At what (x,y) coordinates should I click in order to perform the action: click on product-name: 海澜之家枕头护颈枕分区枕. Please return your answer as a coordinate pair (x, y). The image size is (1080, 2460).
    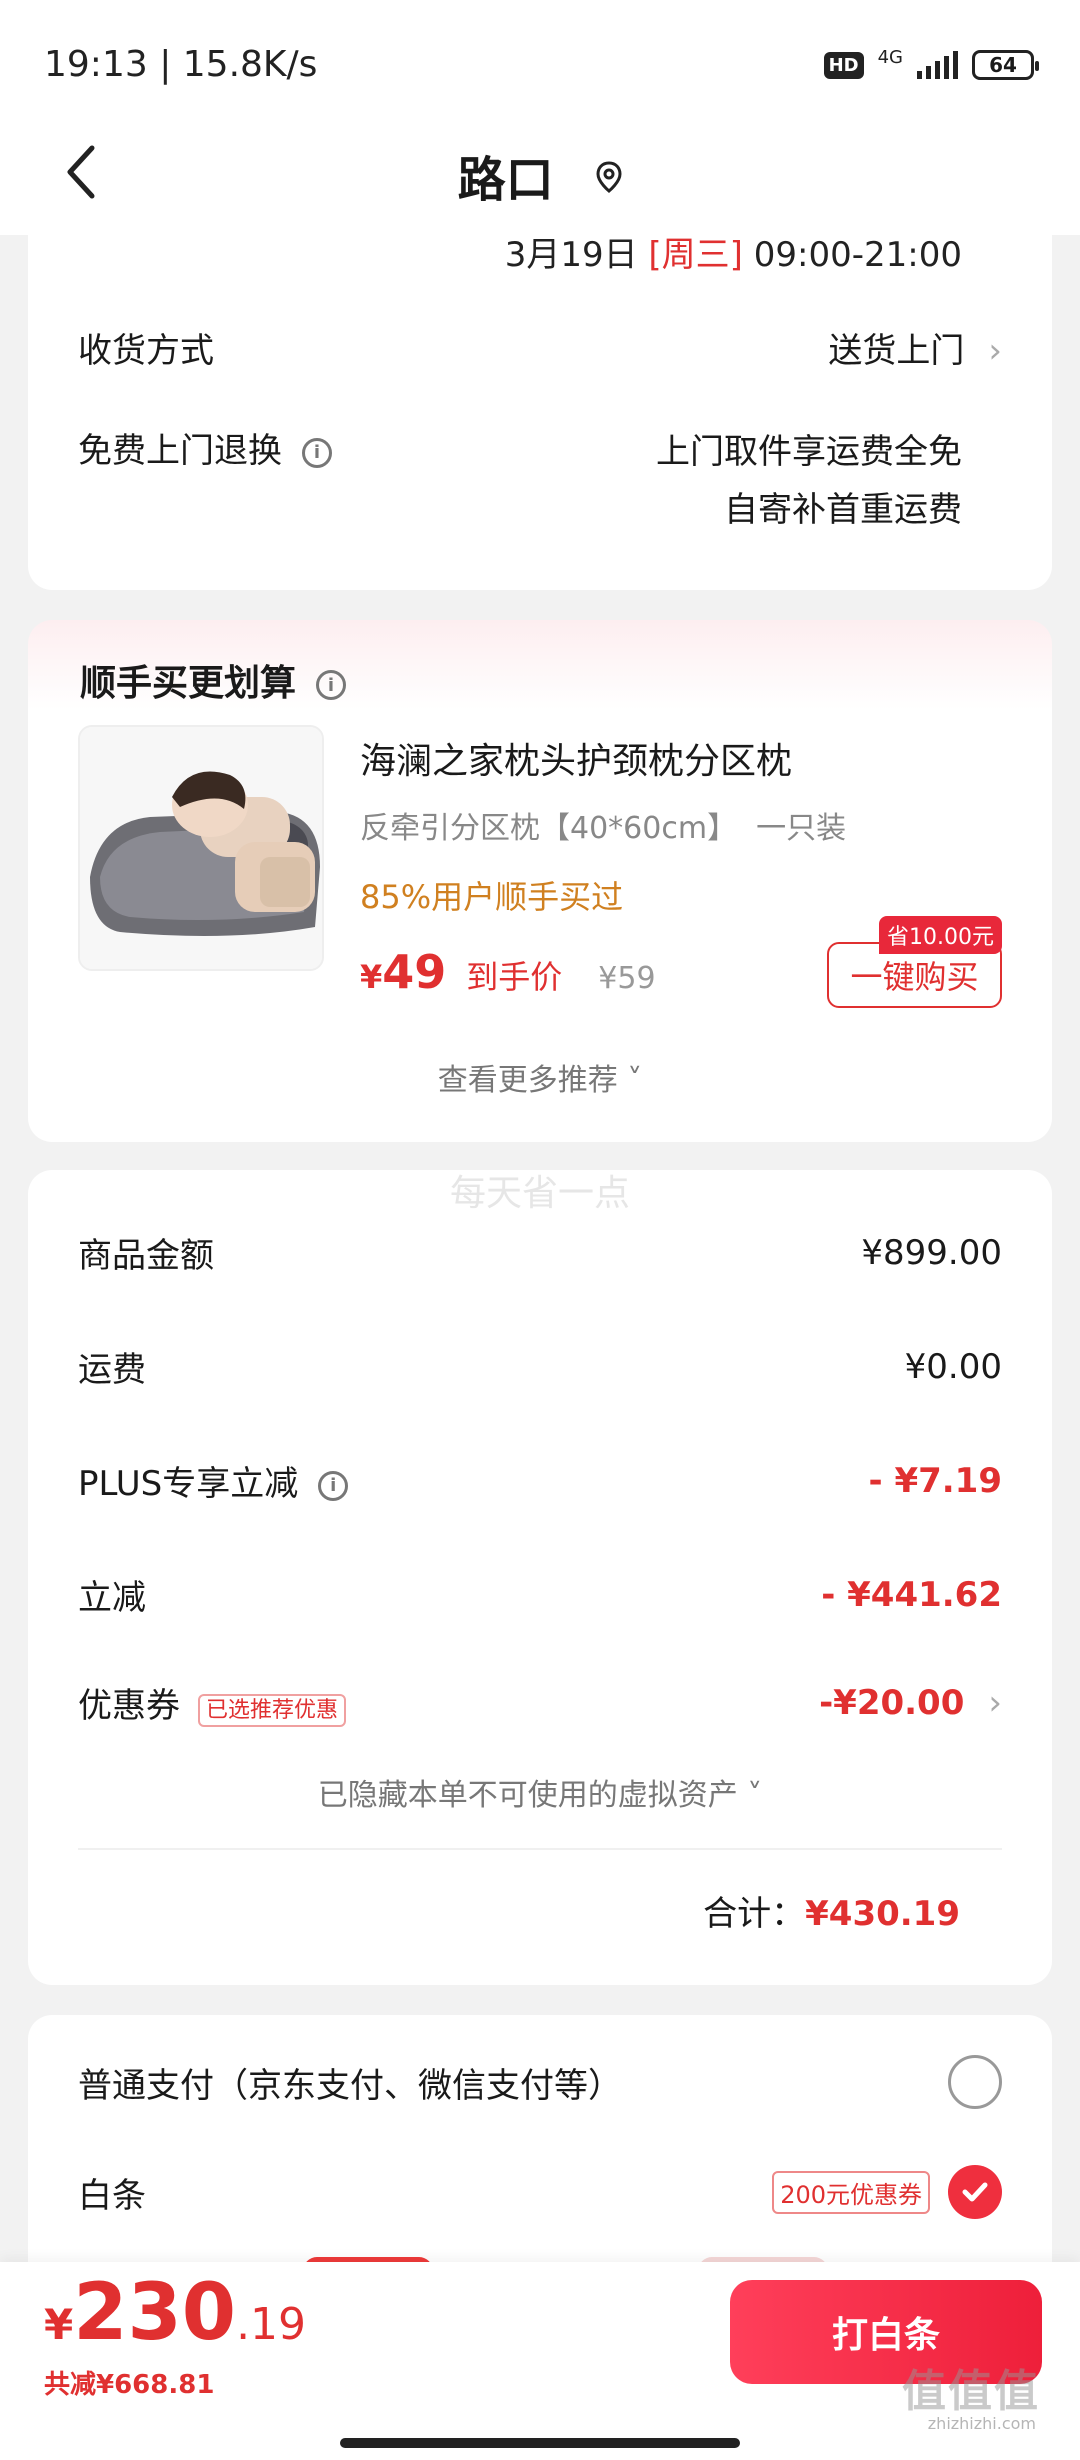
    Looking at the image, I should click on (576, 758).